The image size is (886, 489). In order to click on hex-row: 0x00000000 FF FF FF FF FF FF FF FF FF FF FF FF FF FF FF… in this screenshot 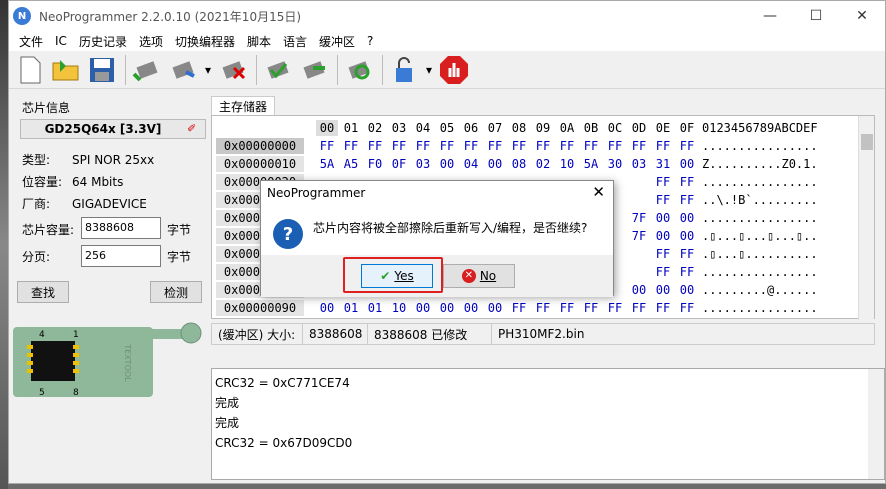, I will do `click(542, 147)`.